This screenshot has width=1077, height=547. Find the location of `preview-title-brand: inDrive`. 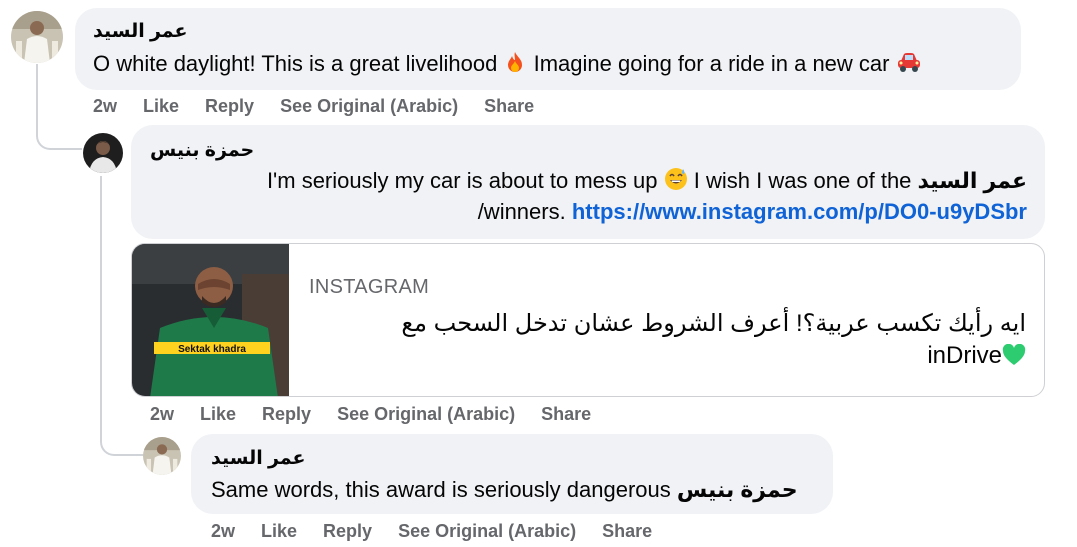

preview-title-brand: inDrive is located at coordinates (964, 355).